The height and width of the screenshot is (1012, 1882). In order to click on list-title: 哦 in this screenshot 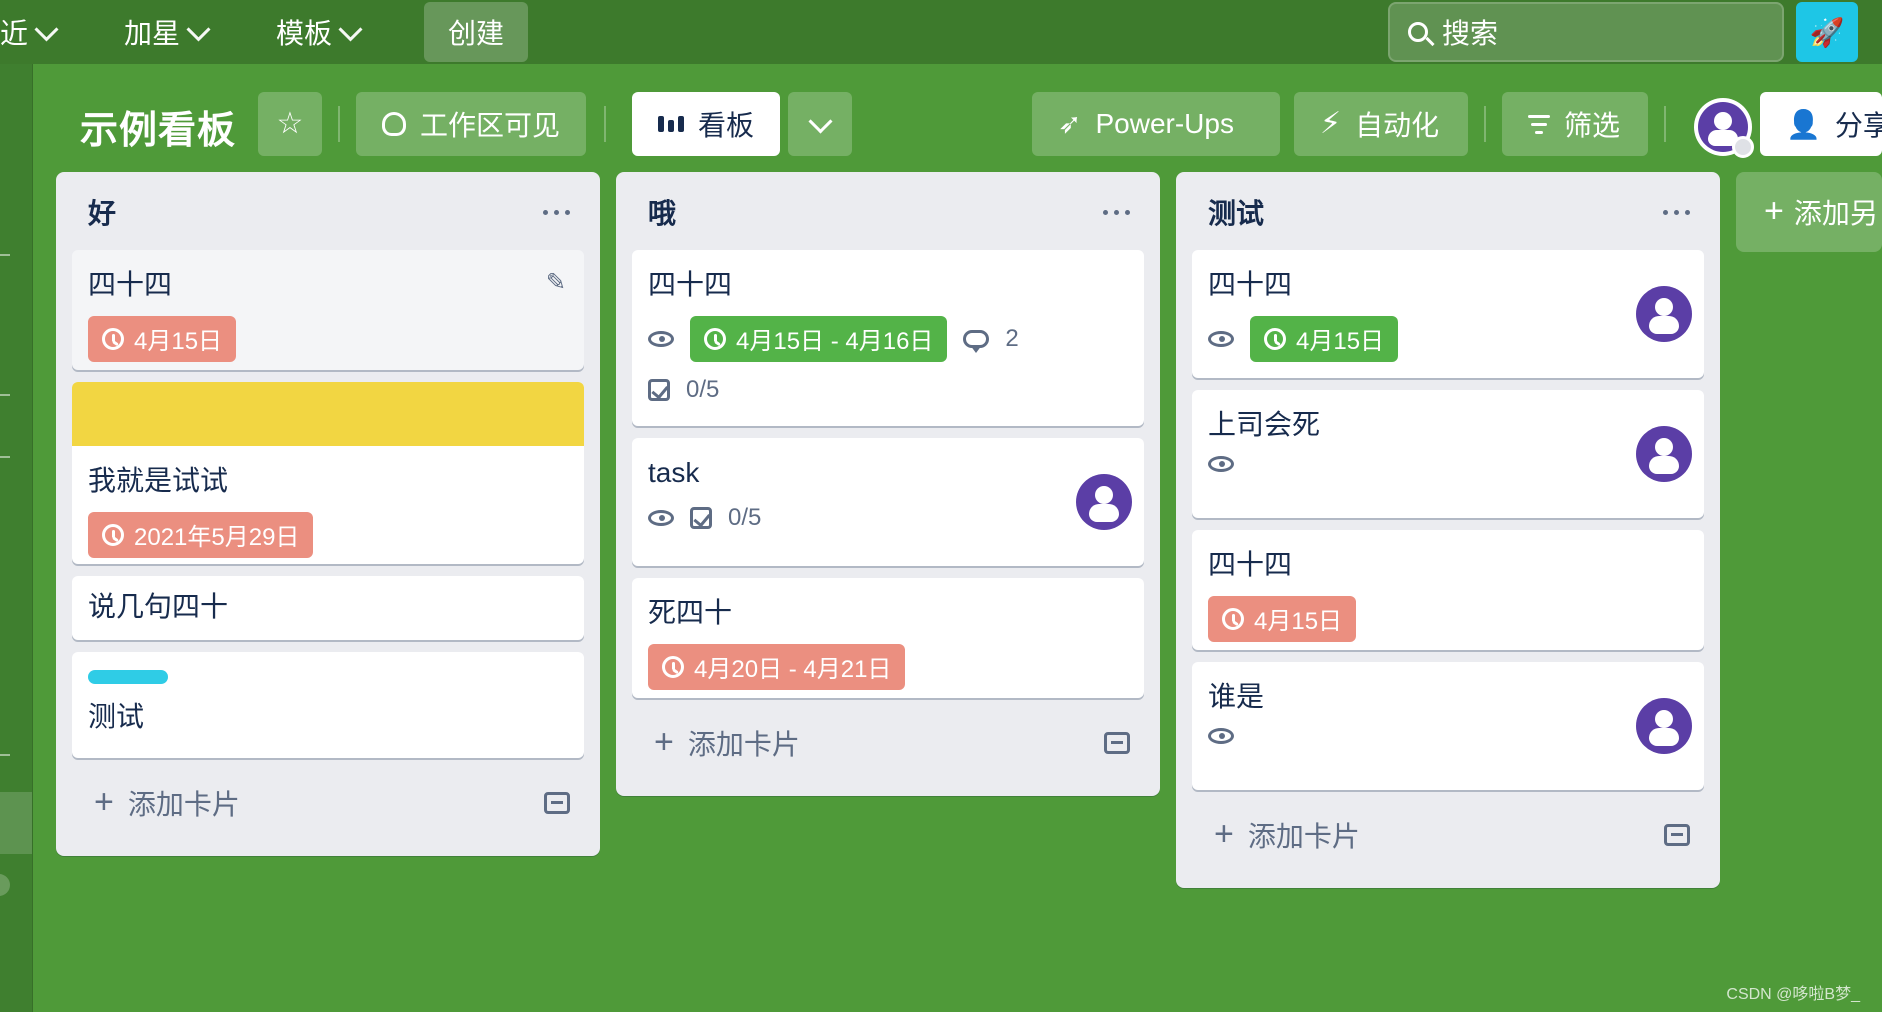, I will do `click(662, 212)`.